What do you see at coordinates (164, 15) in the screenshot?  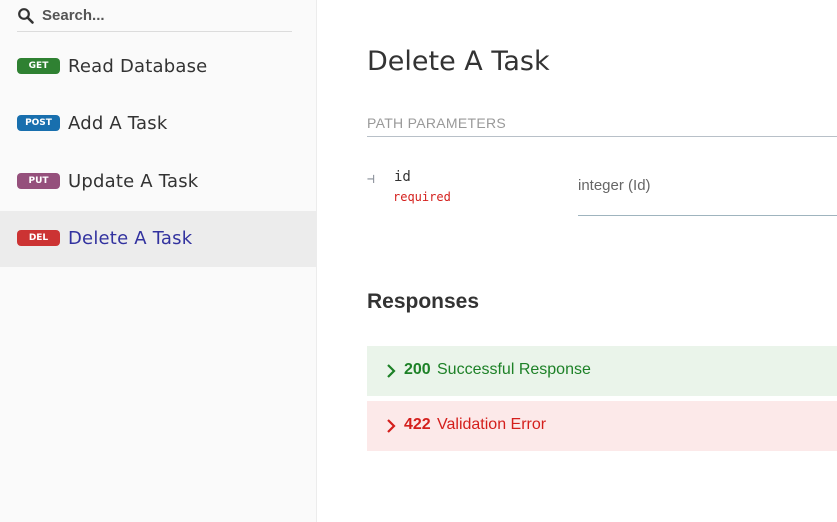 I see `search-input` at bounding box center [164, 15].